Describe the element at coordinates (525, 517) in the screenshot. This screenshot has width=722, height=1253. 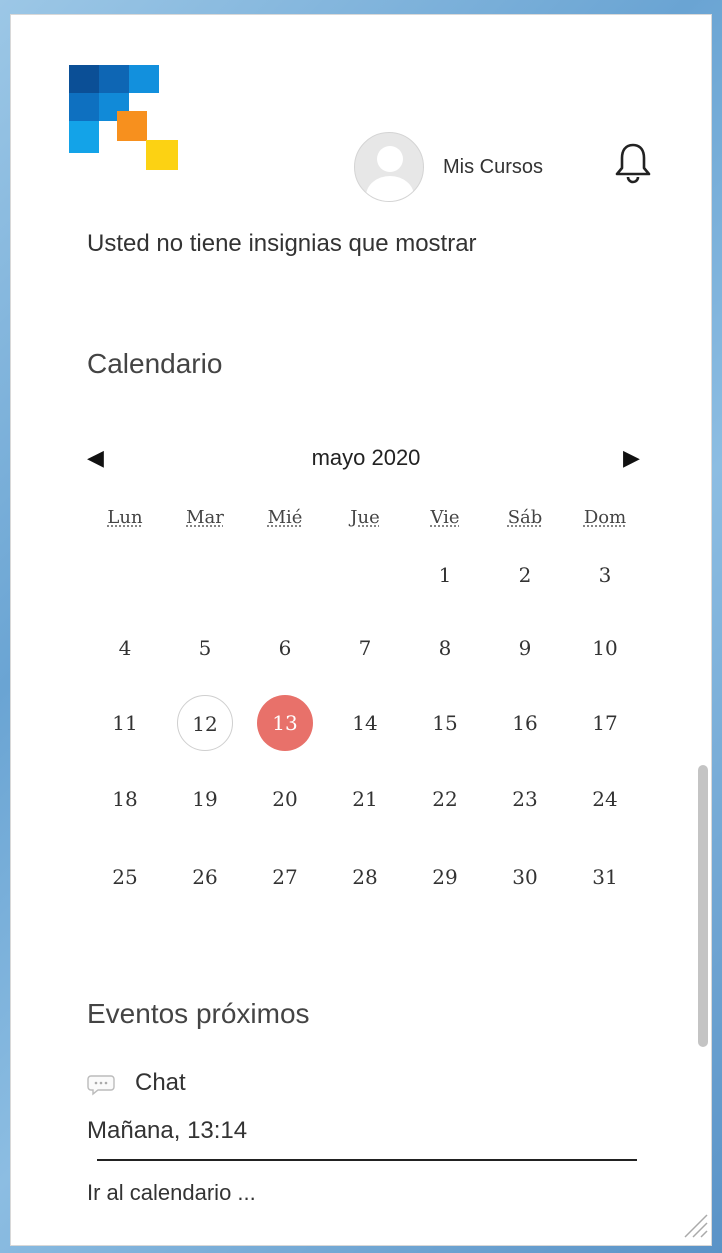
I see `weekday-label: Sáb` at that location.